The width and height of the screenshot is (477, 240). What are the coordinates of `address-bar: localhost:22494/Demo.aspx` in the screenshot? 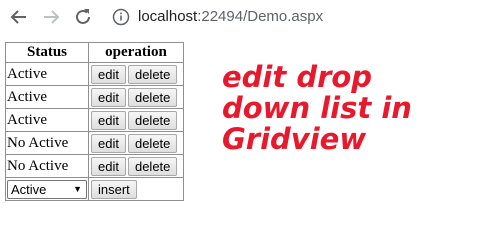 It's located at (230, 17).